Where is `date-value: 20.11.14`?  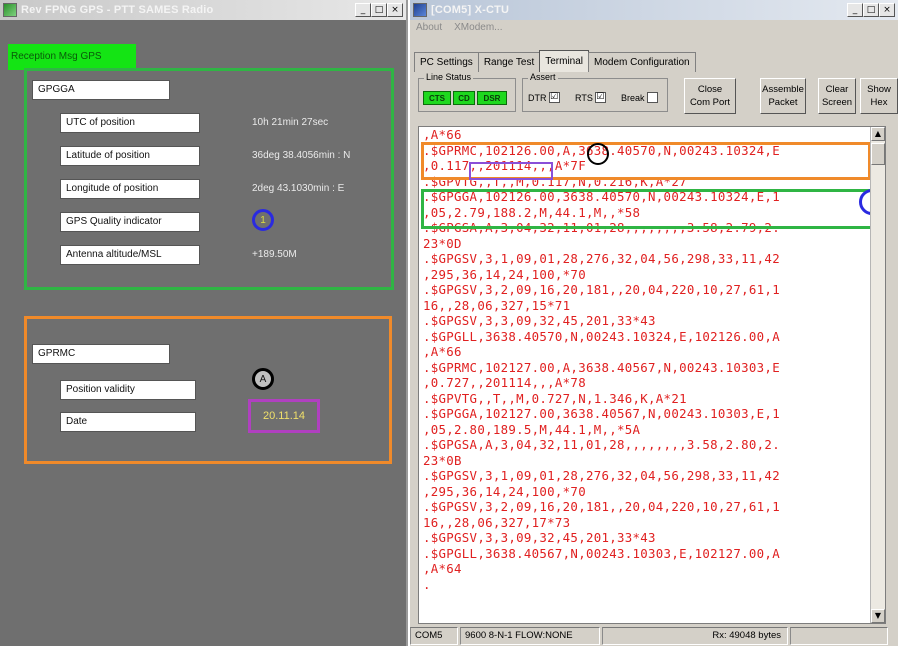 date-value: 20.11.14 is located at coordinates (284, 416).